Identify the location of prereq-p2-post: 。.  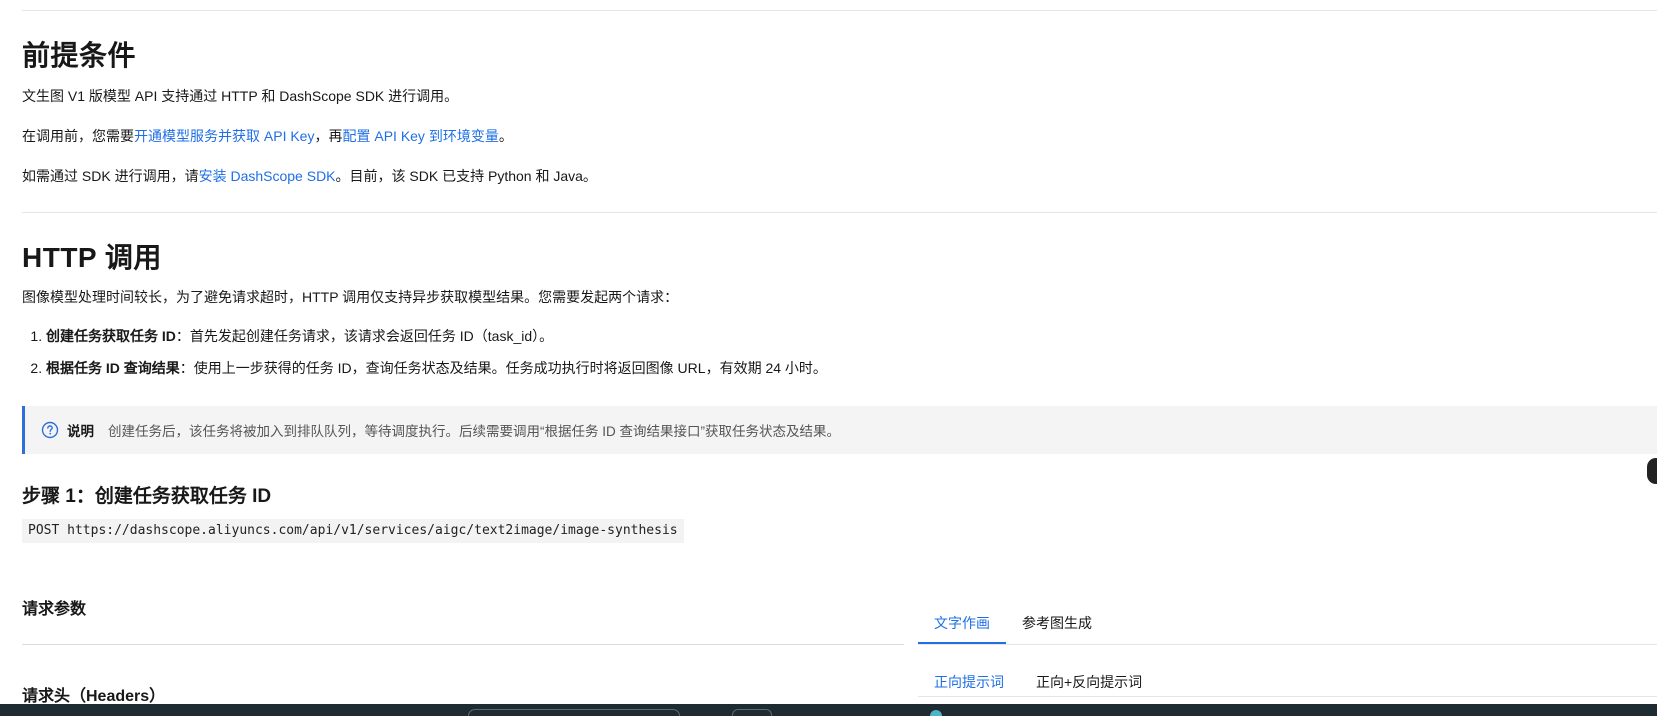
(505, 136).